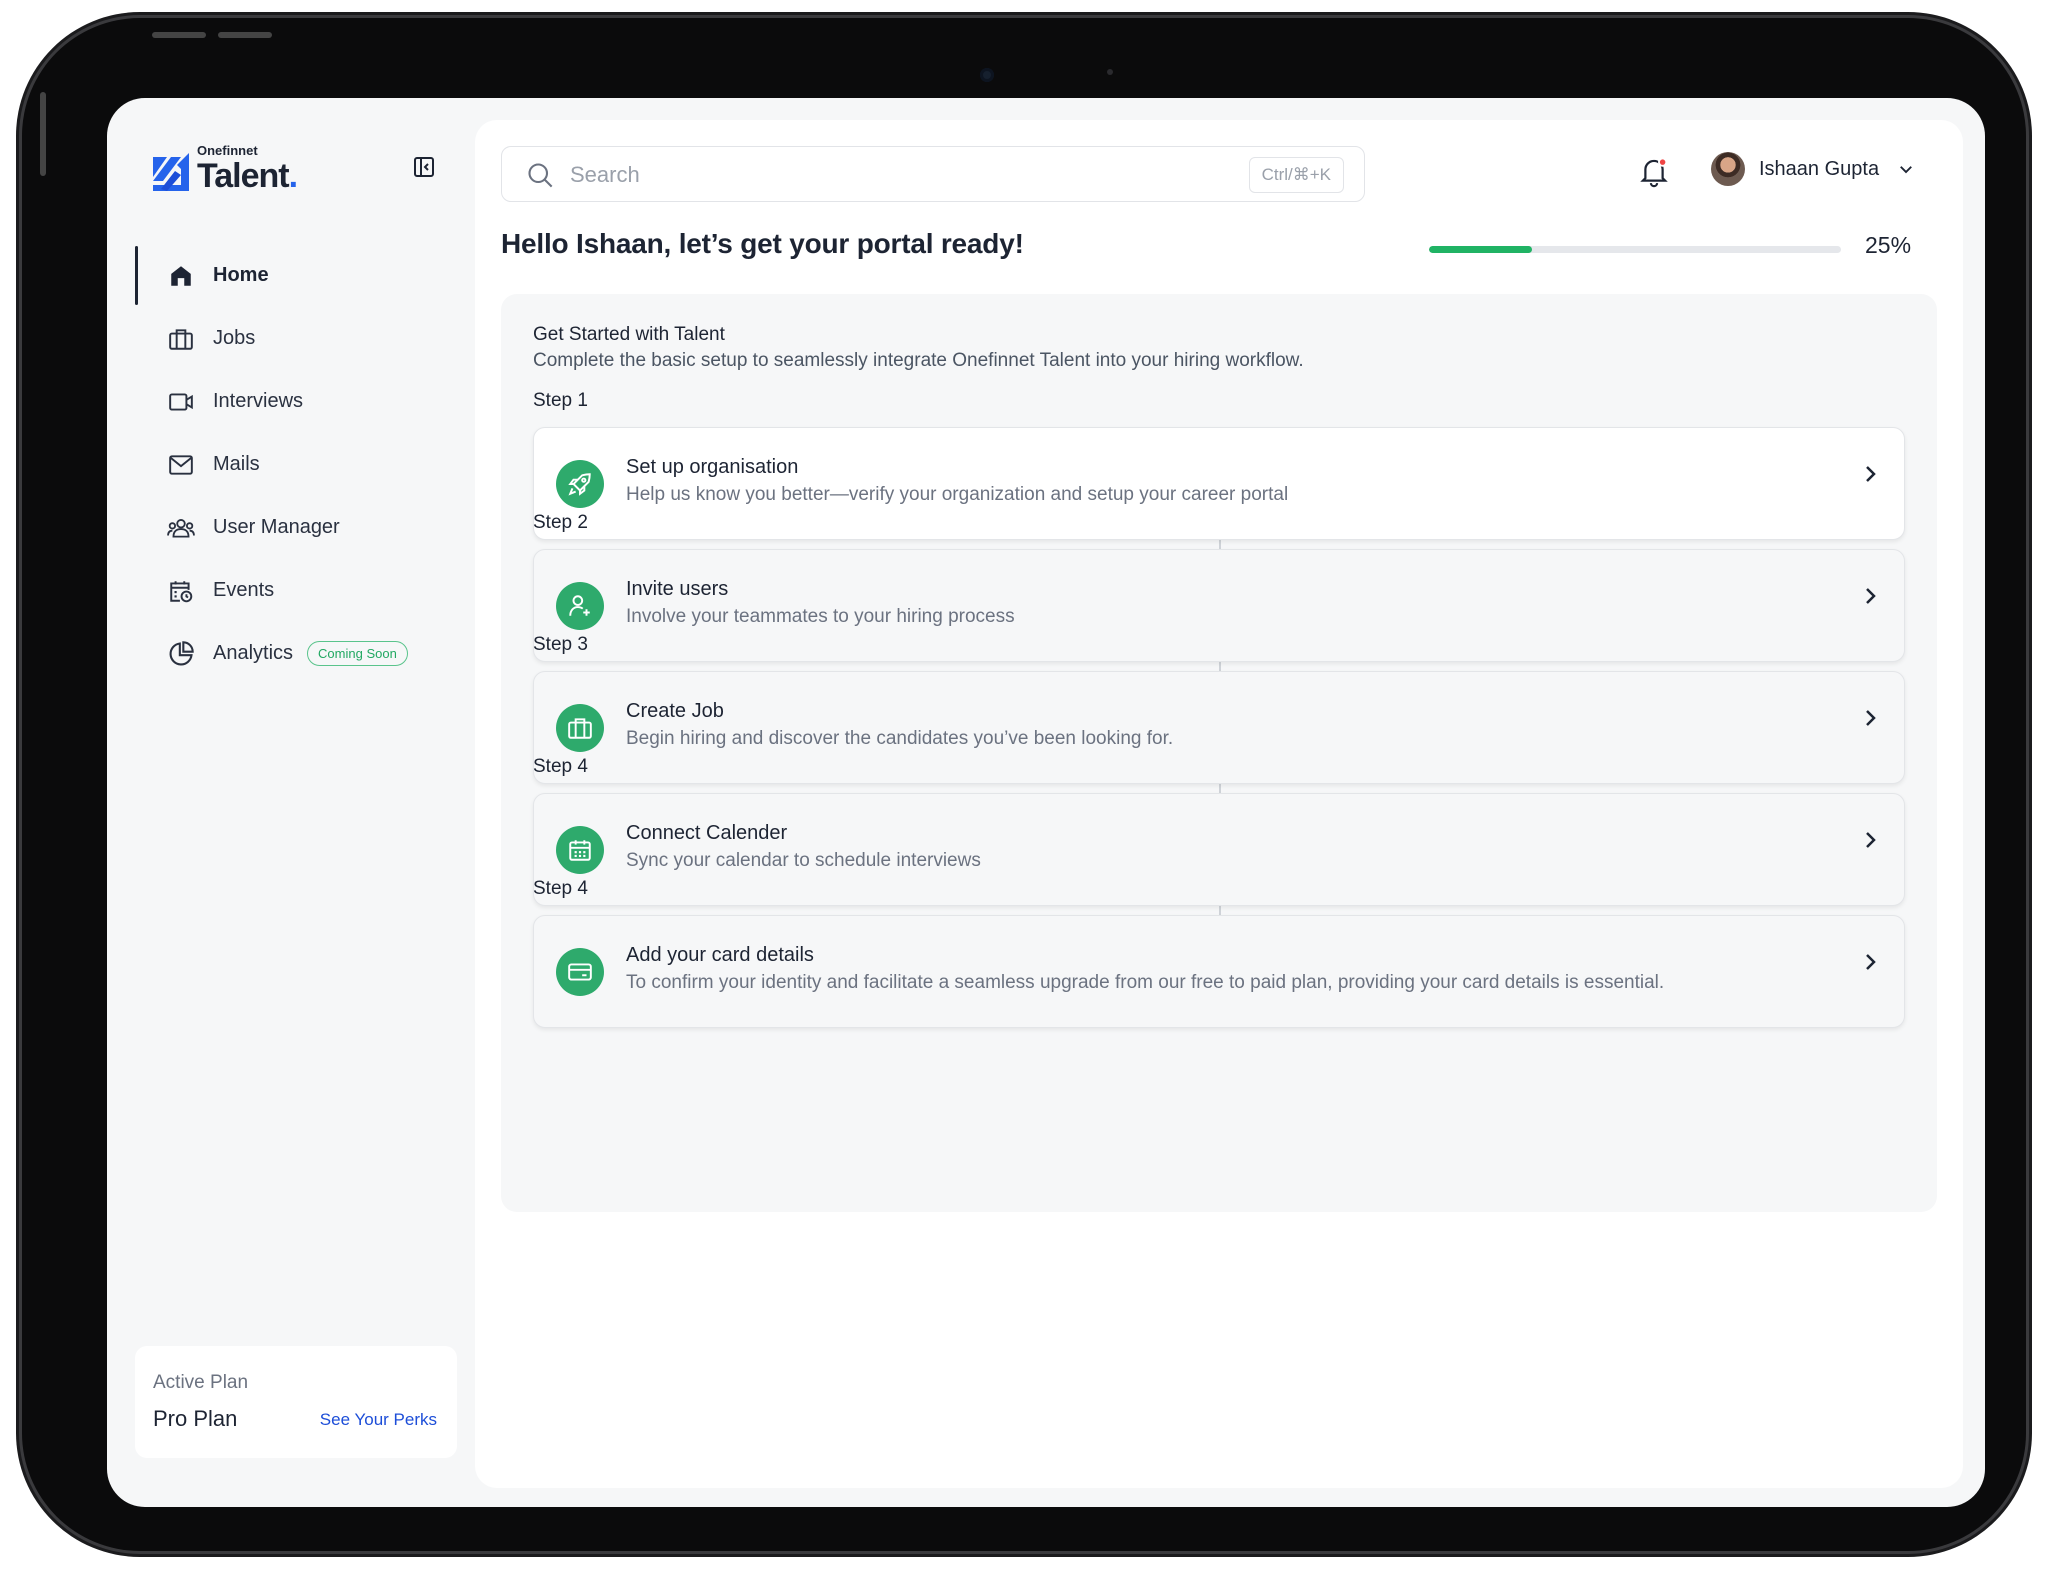  Describe the element at coordinates (1480, 249) in the screenshot. I see `progress-fill` at that location.